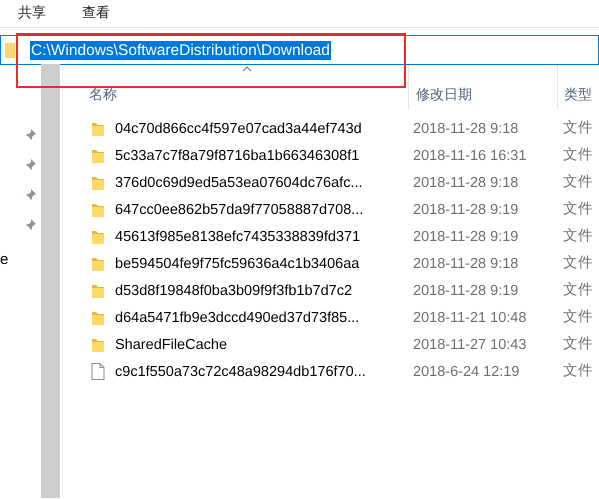 The height and width of the screenshot is (499, 599). Describe the element at coordinates (469, 318) in the screenshot. I see `modified-date: 2018-11-21 10:48` at that location.